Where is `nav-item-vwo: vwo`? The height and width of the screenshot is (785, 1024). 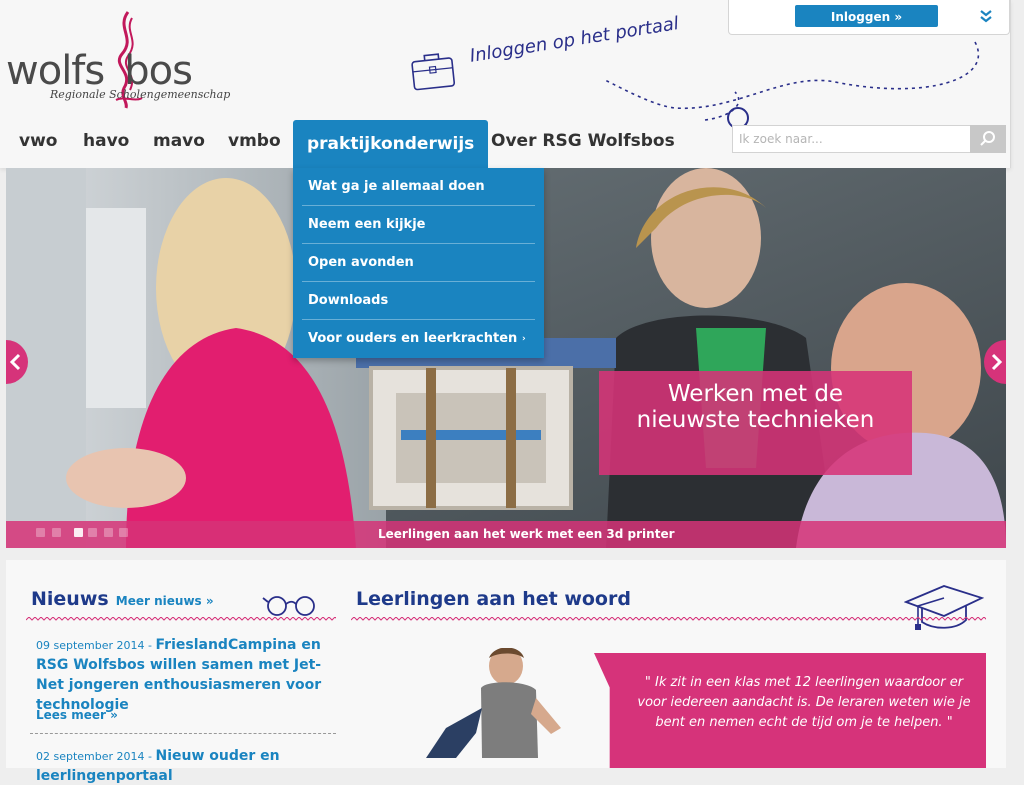
nav-item-vwo: vwo is located at coordinates (38, 144).